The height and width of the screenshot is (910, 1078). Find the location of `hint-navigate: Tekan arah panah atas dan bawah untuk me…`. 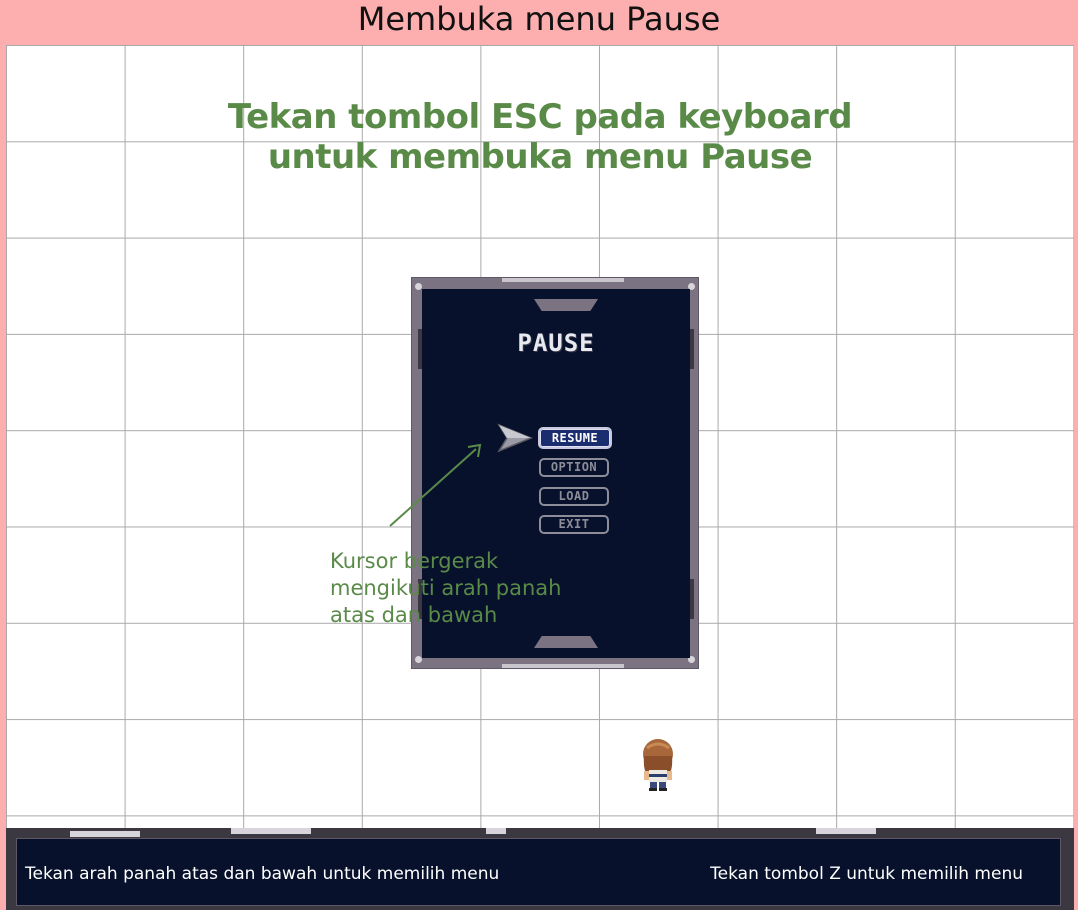

hint-navigate: Tekan arah panah atas dan bawah untuk me… is located at coordinates (262, 874).